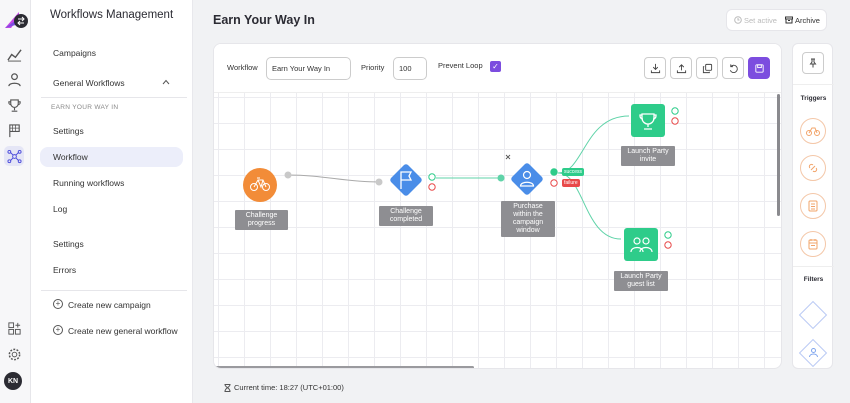 Image resolution: width=850 pixels, height=403 pixels. Describe the element at coordinates (807, 20) in the screenshot. I see `archive-label: Archive` at that location.